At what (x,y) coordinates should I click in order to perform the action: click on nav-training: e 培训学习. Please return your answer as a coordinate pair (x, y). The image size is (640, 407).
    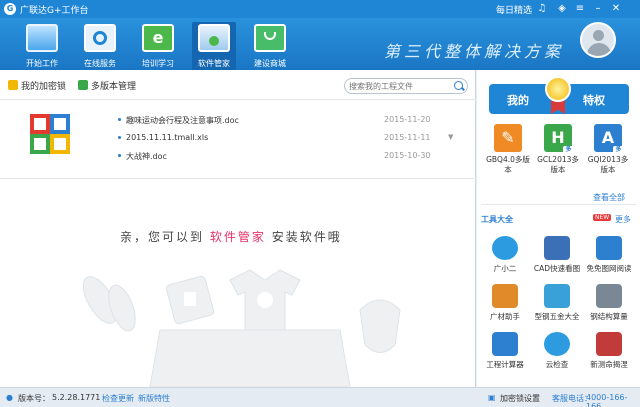
    Looking at the image, I should click on (158, 46).